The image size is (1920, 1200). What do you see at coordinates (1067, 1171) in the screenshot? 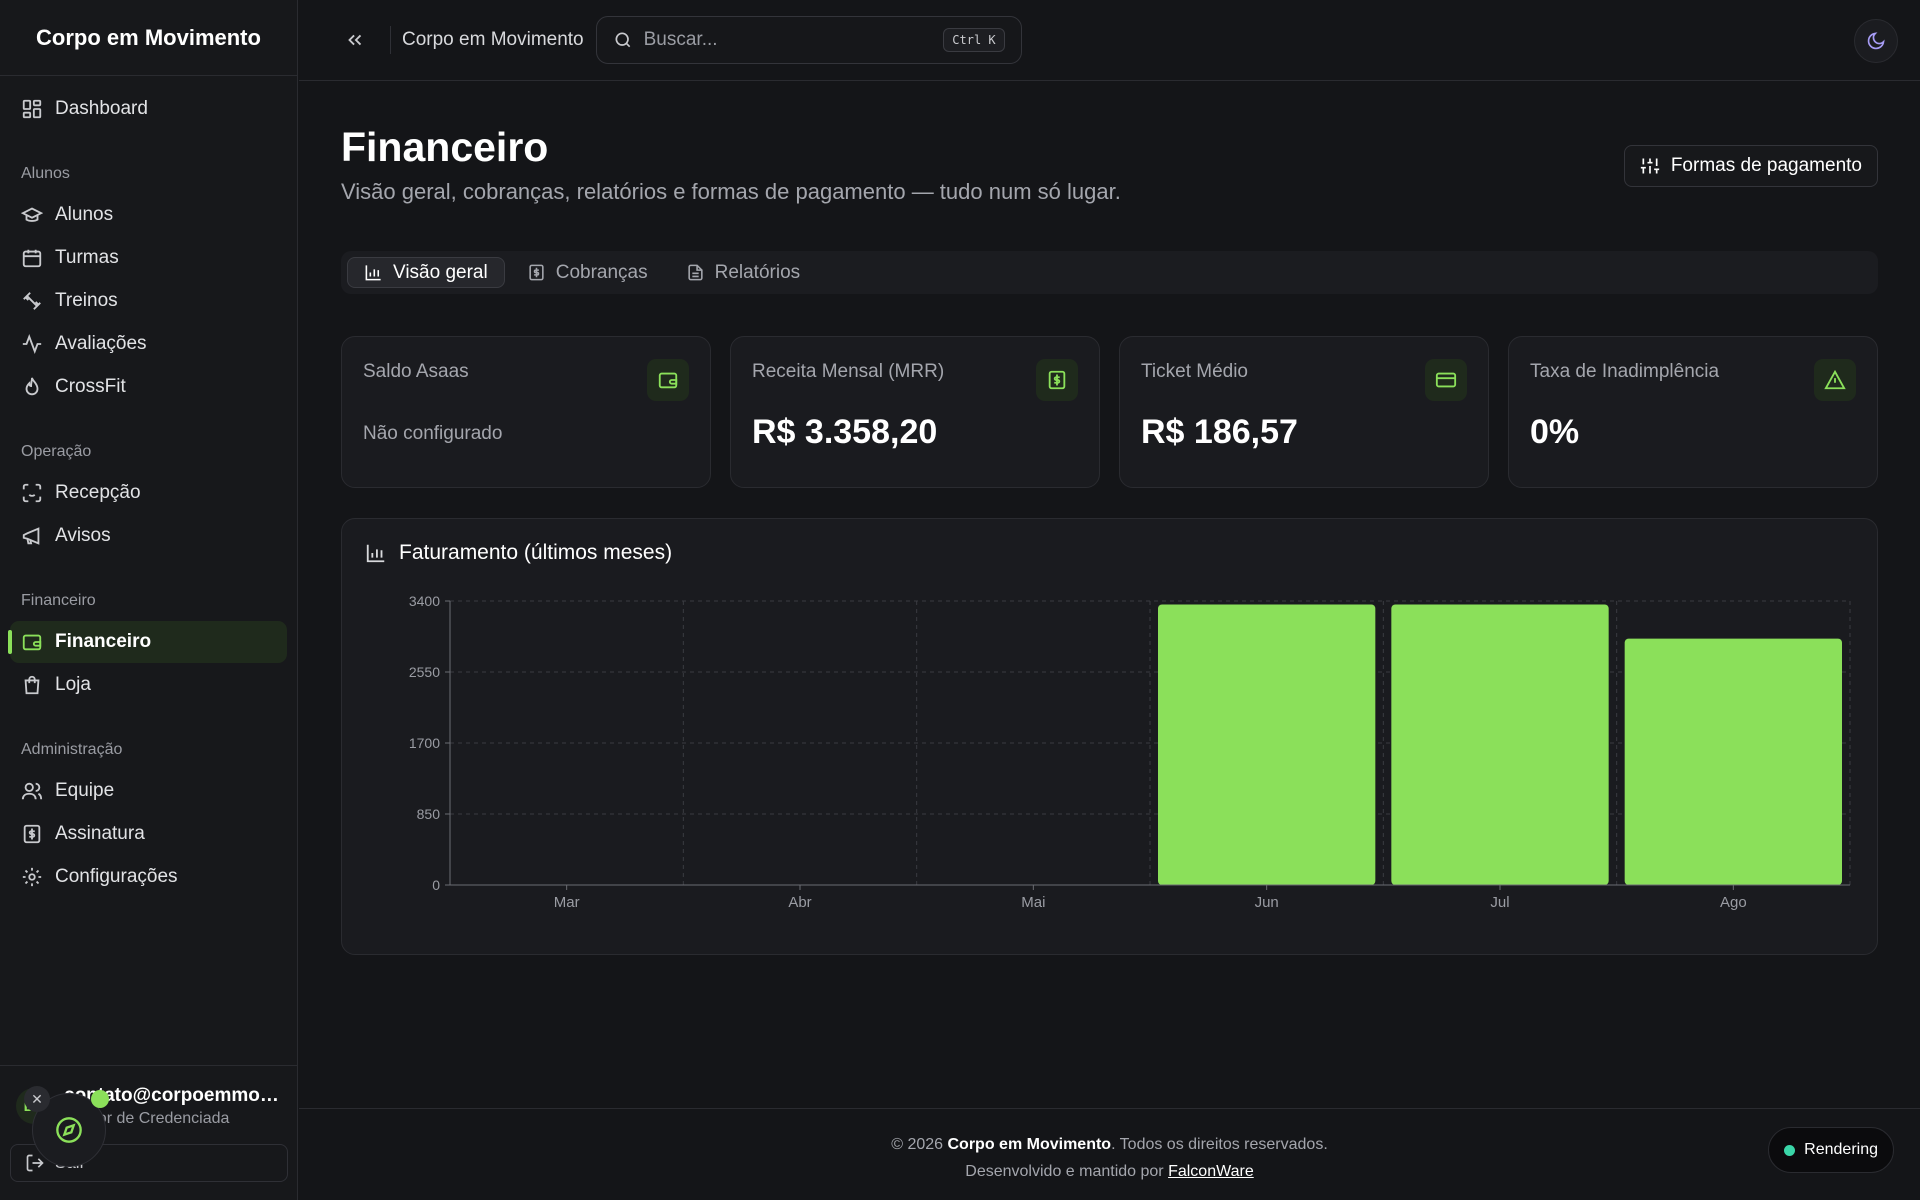
I see `footer-dev-prefix: Desenvolvido e mantido por` at bounding box center [1067, 1171].